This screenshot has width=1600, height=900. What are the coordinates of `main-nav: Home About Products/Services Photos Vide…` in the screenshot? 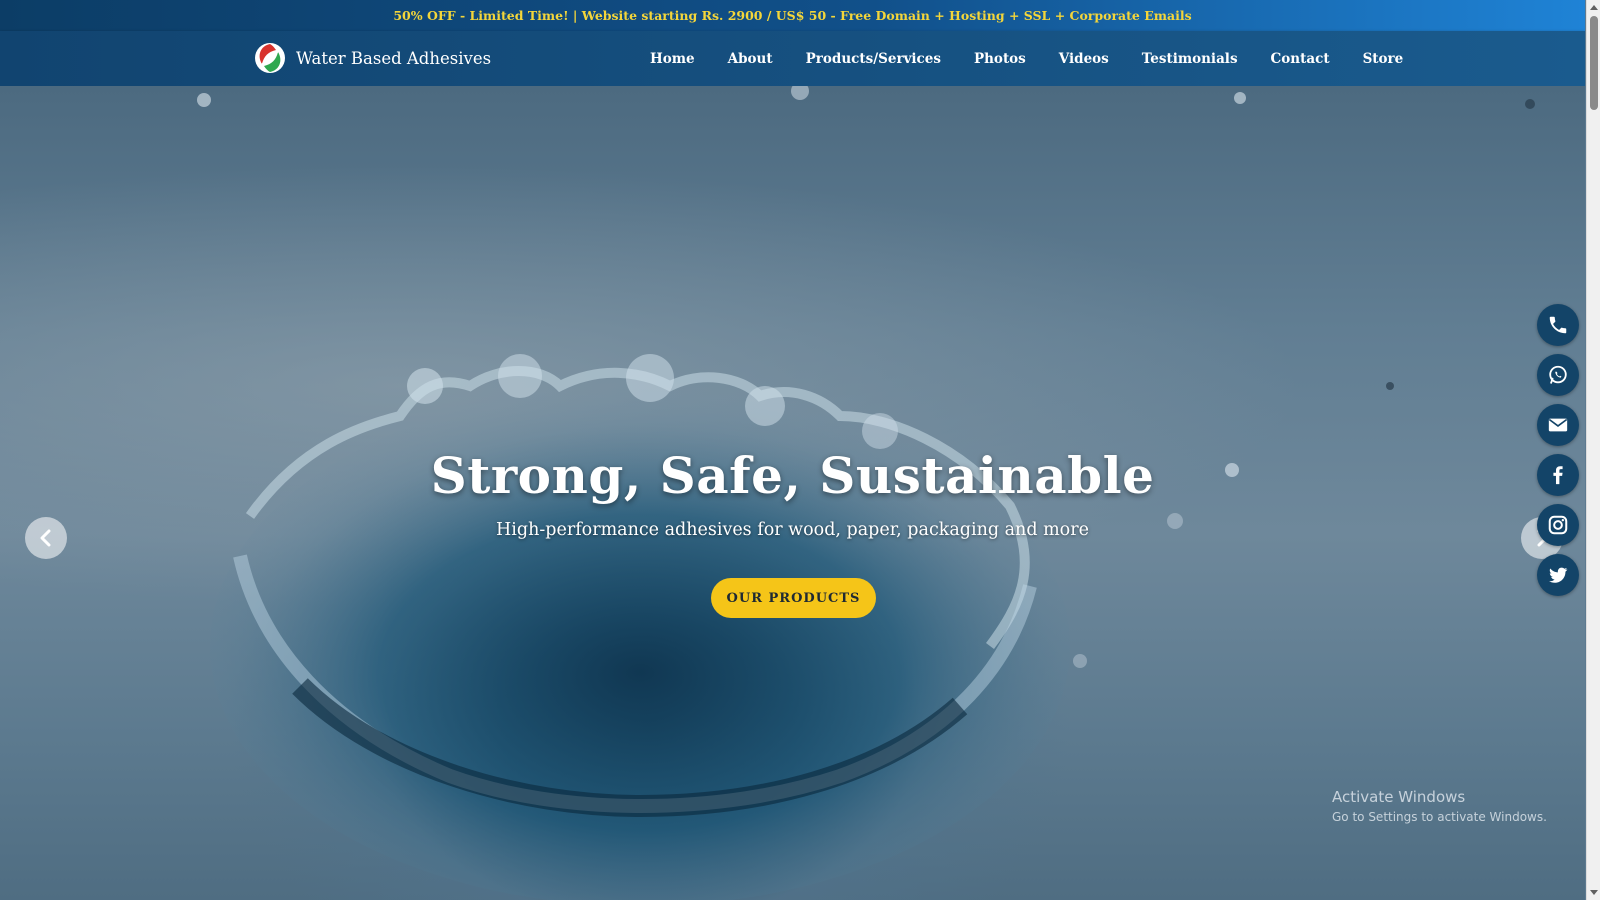 It's located at (1026, 58).